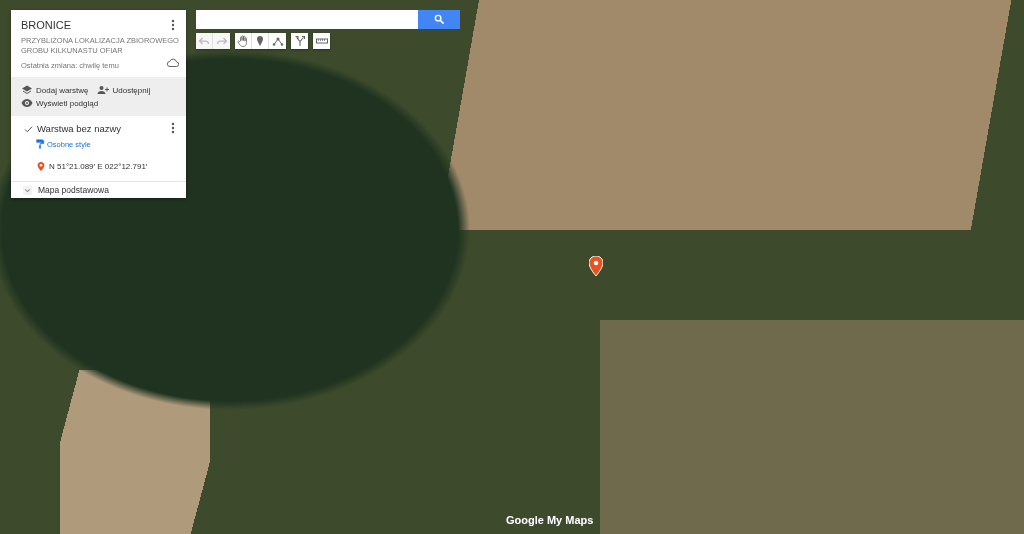 This screenshot has width=1024, height=534. Describe the element at coordinates (66, 190) in the screenshot. I see `base-map-toggle: Mapa podstawowa` at that location.